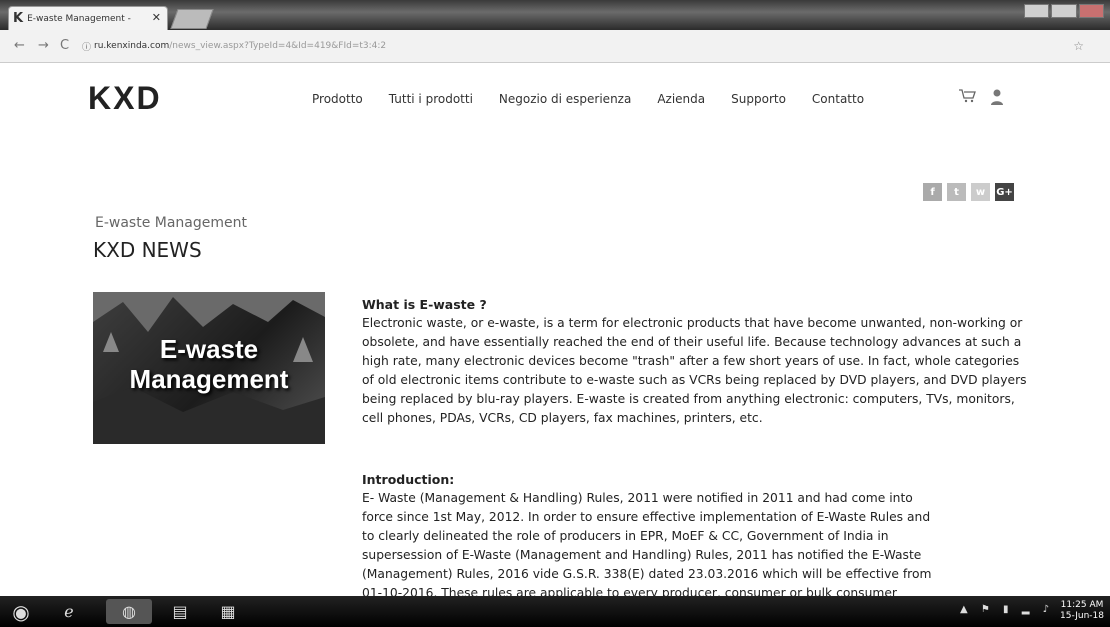  What do you see at coordinates (180, 611) in the screenshot?
I see `folder-icon: ▤` at bounding box center [180, 611].